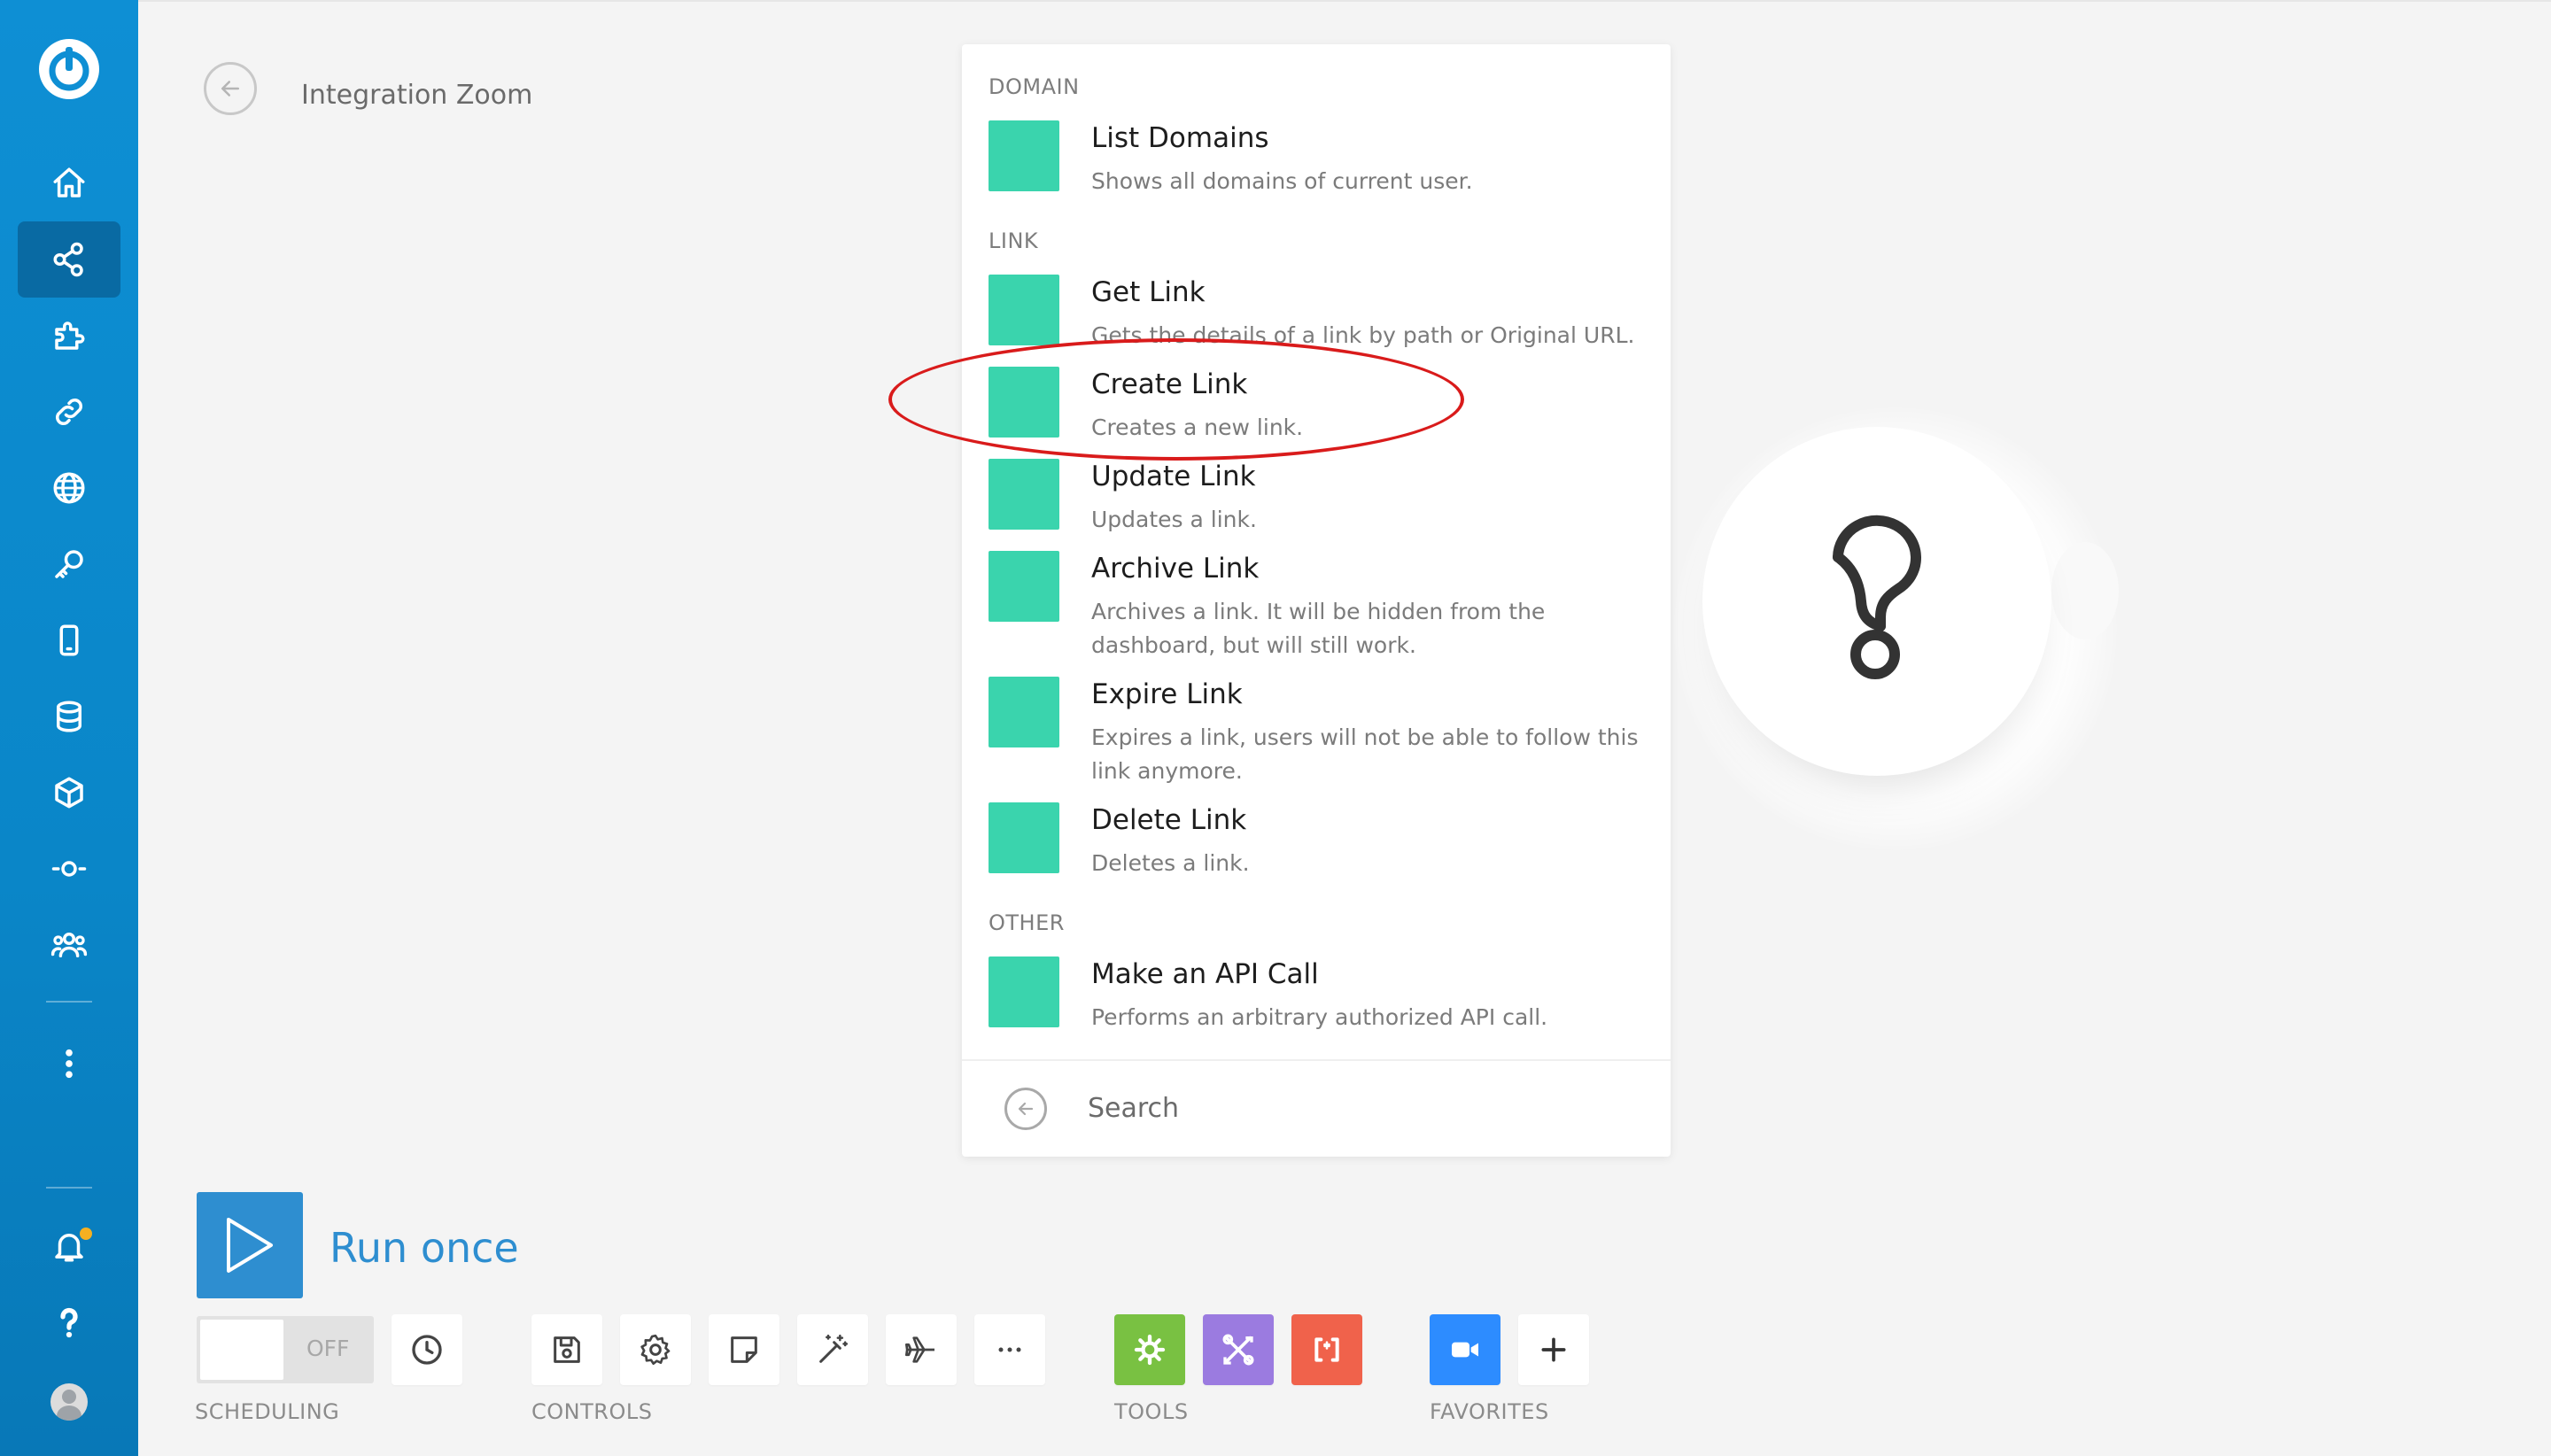 Image resolution: width=2551 pixels, height=1456 pixels. I want to click on section-label-other: OTHER, so click(1027, 922).